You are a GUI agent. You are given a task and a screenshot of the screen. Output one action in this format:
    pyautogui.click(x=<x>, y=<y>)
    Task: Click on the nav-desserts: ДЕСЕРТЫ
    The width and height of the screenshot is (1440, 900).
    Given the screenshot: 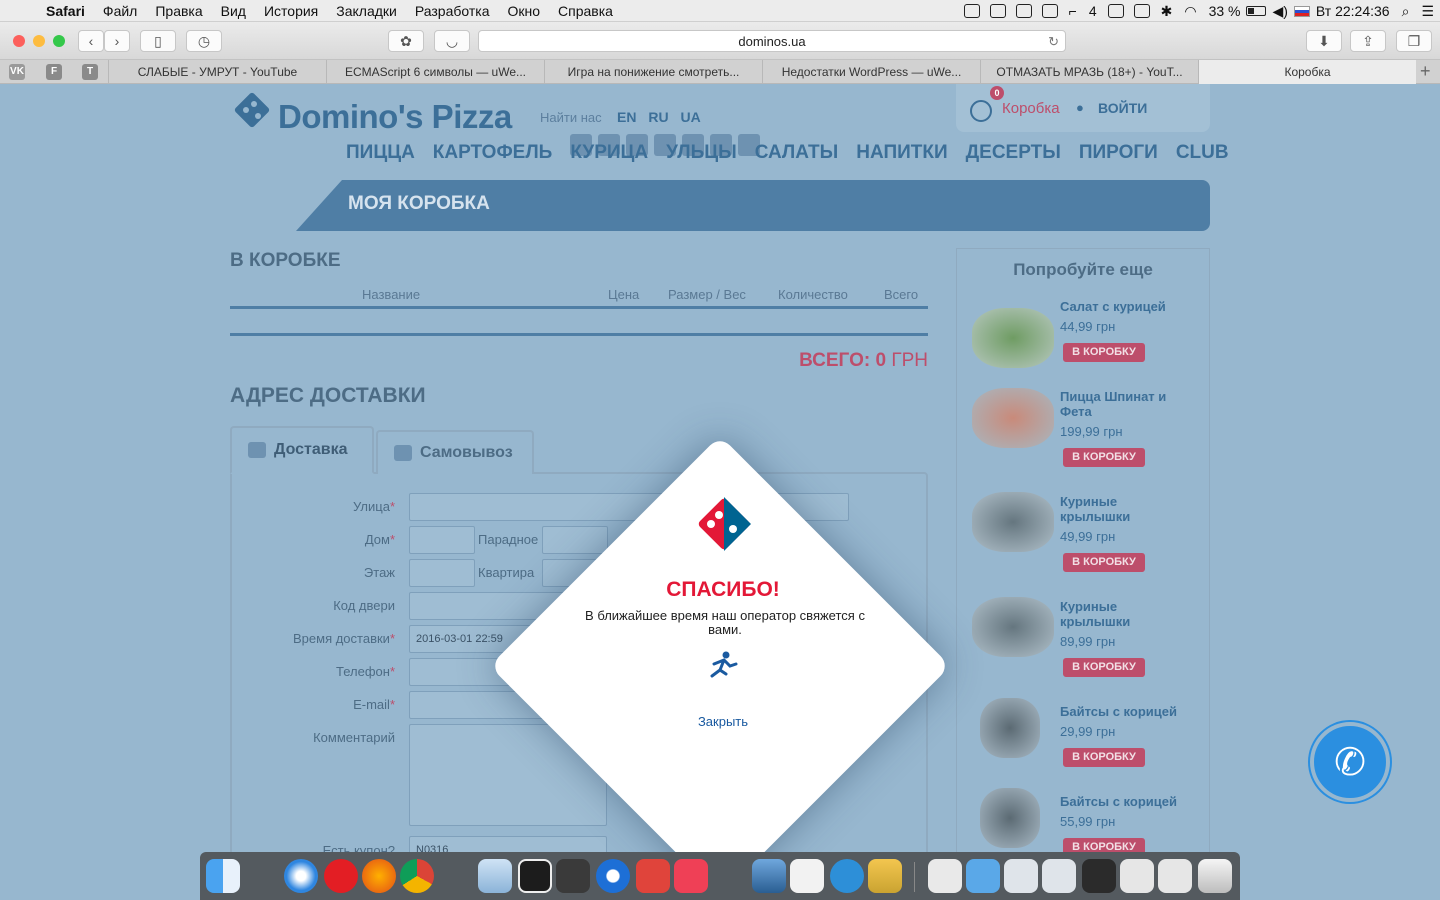 What is the action you would take?
    pyautogui.click(x=1013, y=153)
    